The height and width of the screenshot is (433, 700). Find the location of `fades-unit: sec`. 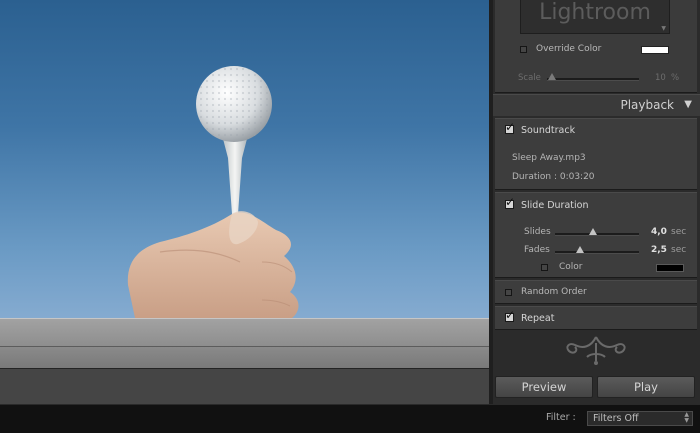

fades-unit: sec is located at coordinates (679, 250).